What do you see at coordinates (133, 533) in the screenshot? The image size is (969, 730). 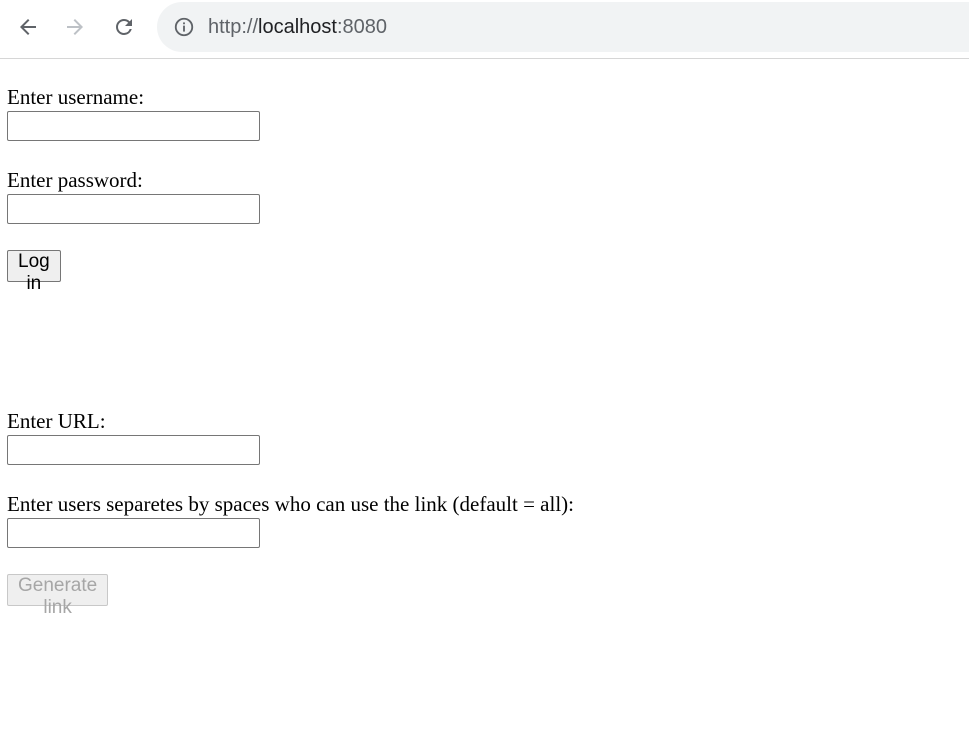 I see `users-input` at bounding box center [133, 533].